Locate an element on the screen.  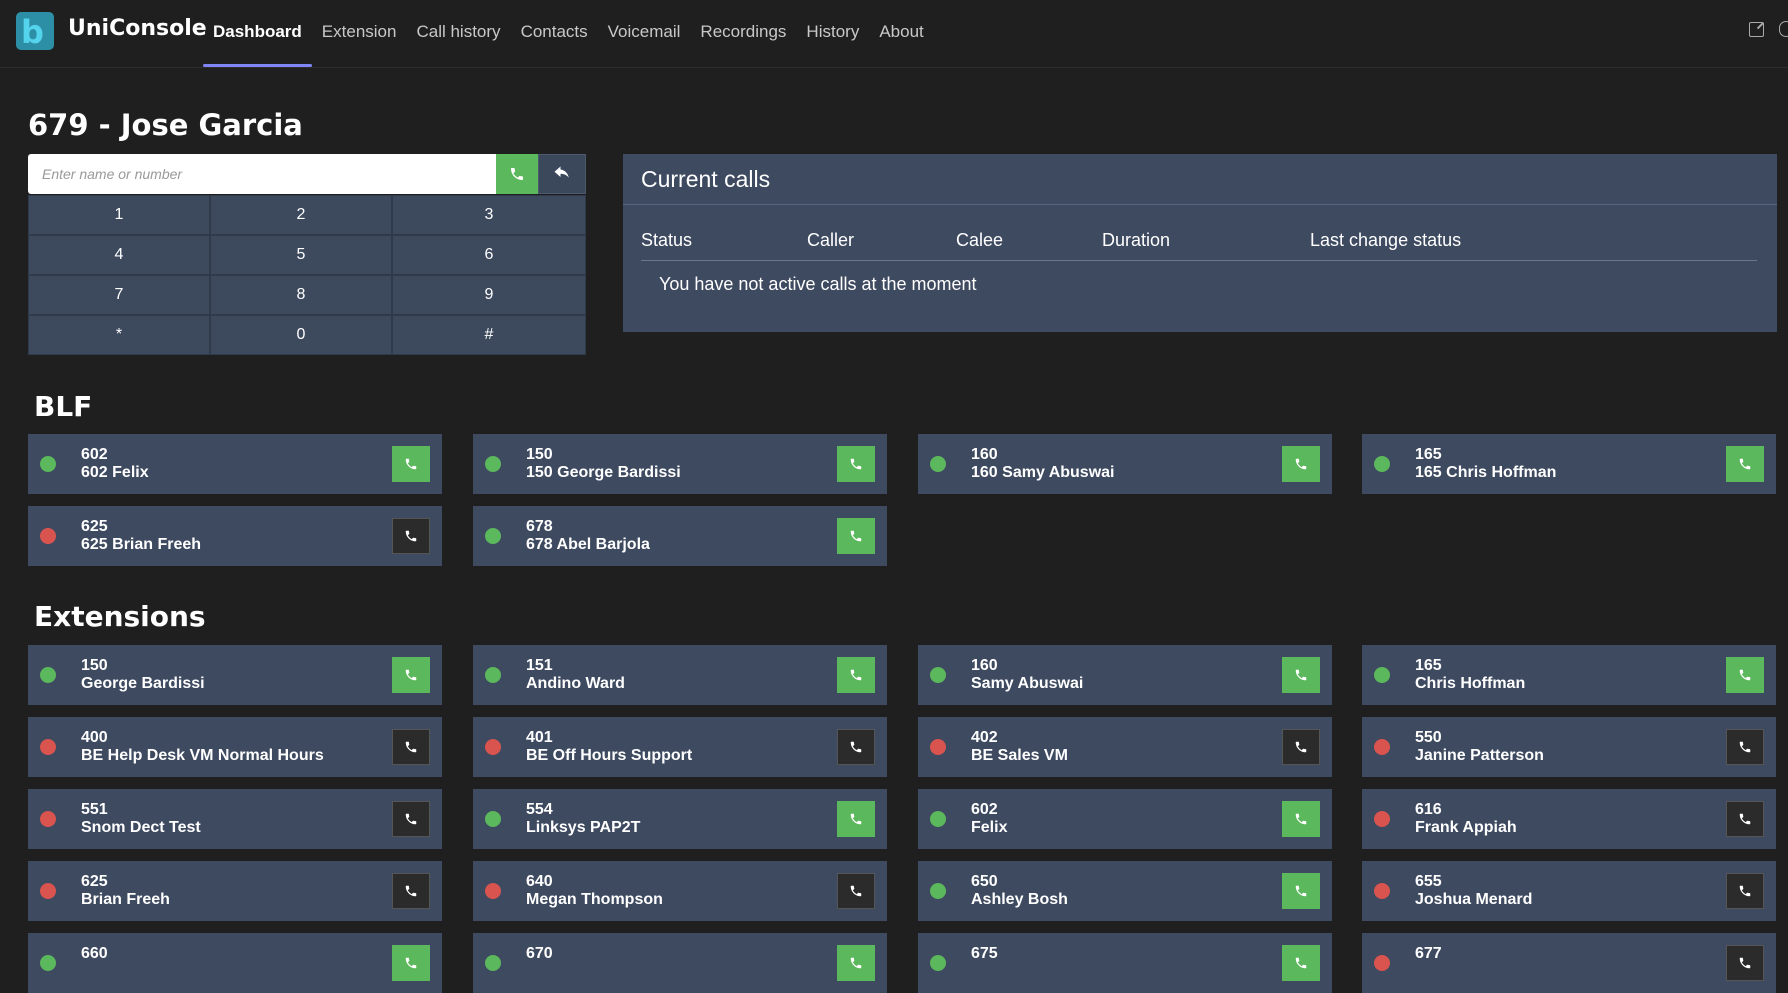
extension-card: 678 678 Abel Barjola is located at coordinates (680, 536).